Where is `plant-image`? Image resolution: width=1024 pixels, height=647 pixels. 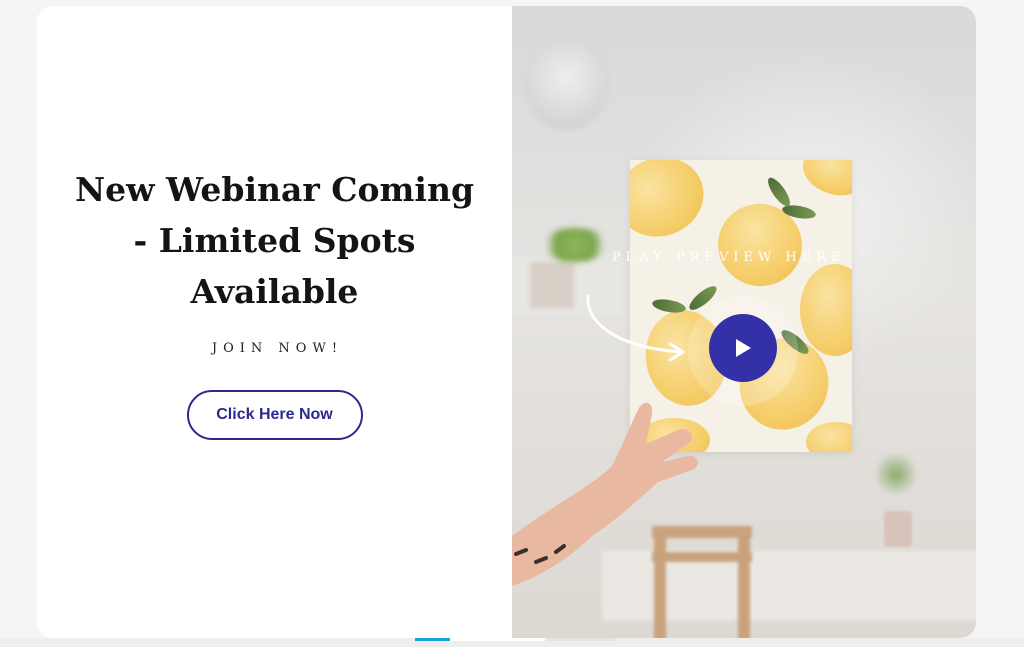 plant-image is located at coordinates (575, 245).